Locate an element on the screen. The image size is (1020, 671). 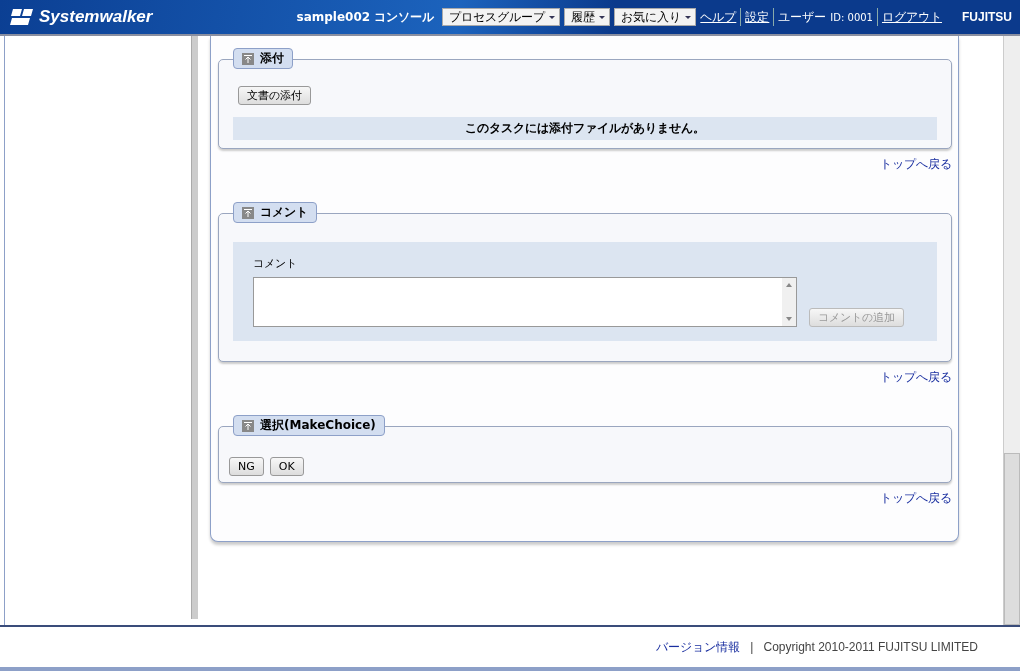
choice-button: OK is located at coordinates (286, 466).